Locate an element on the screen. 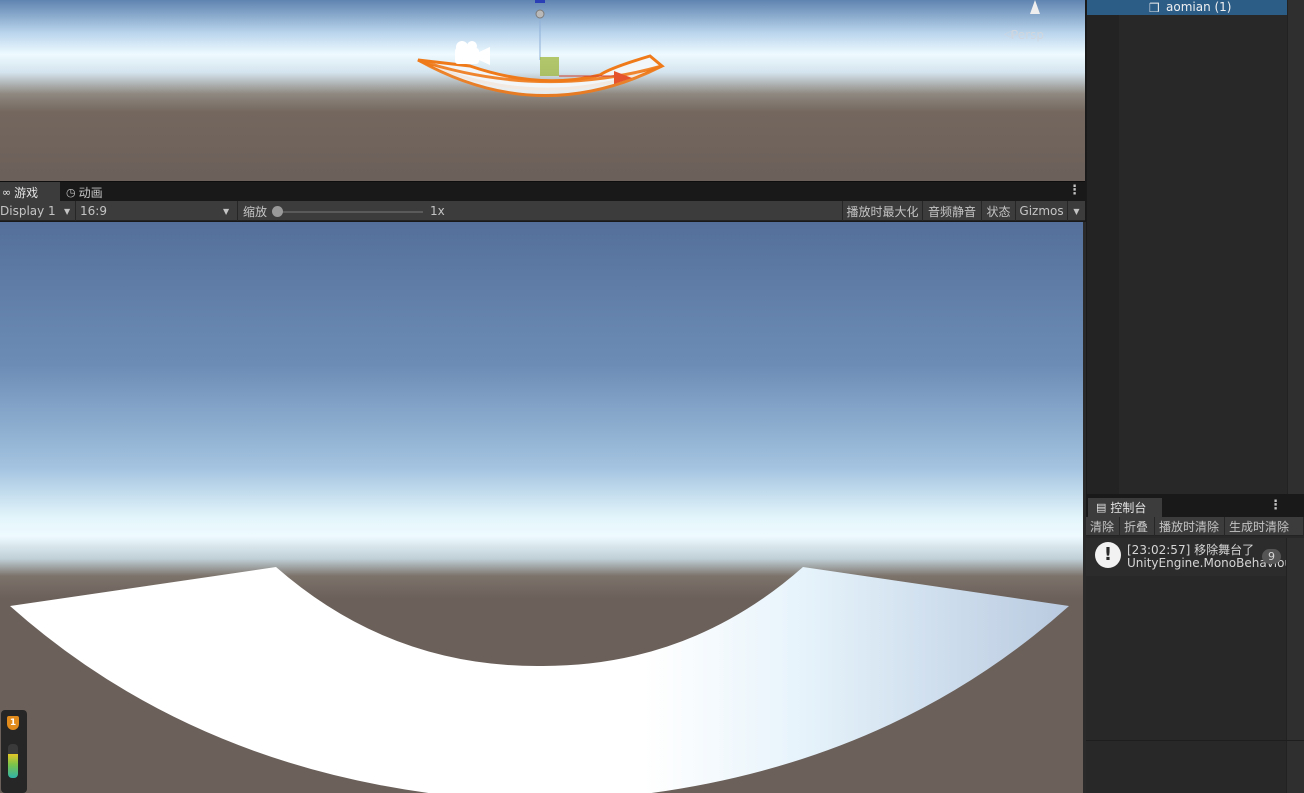  clear-on-build-button: 生成时清除 is located at coordinates (1264, 526).